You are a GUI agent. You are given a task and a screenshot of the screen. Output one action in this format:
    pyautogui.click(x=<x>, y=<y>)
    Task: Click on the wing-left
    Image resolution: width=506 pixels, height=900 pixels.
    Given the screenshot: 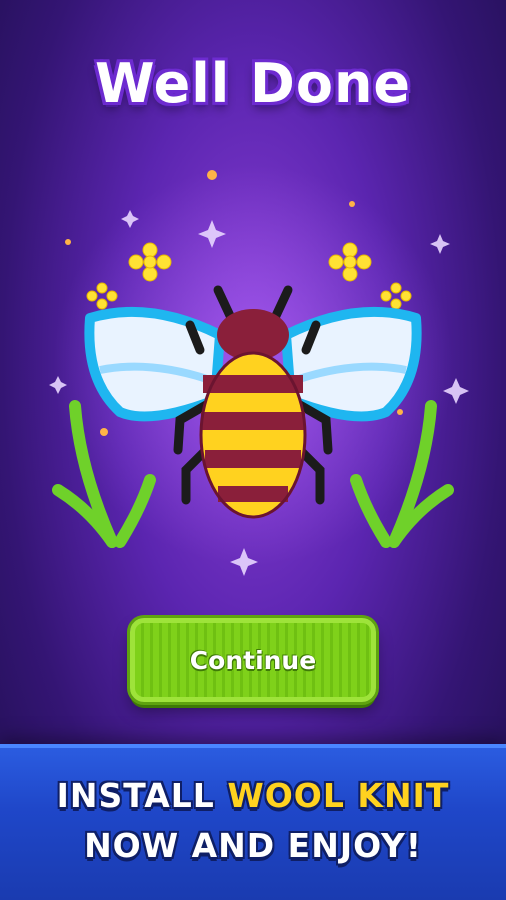 What is the action you would take?
    pyautogui.click(x=154, y=364)
    